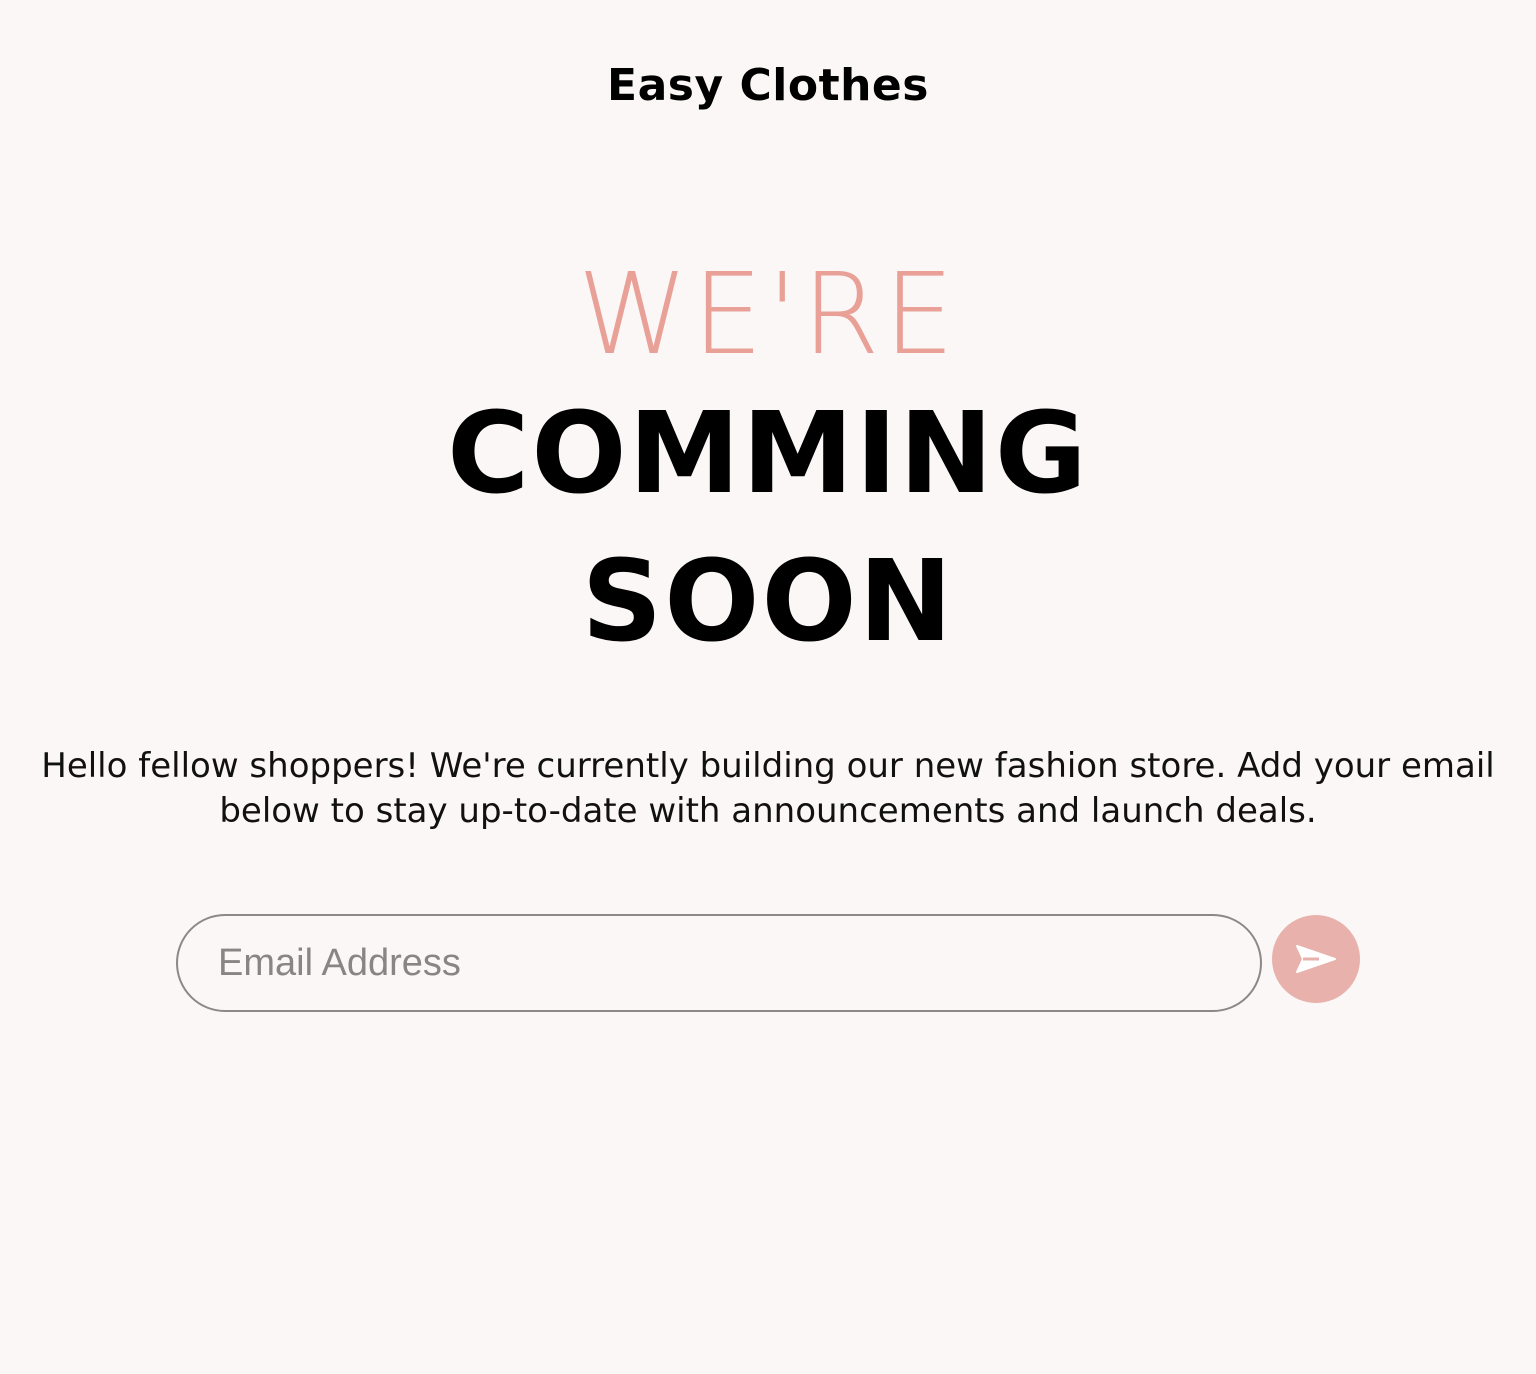 The height and width of the screenshot is (1374, 1536). I want to click on brand-logo: Easy Clothes, so click(768, 85).